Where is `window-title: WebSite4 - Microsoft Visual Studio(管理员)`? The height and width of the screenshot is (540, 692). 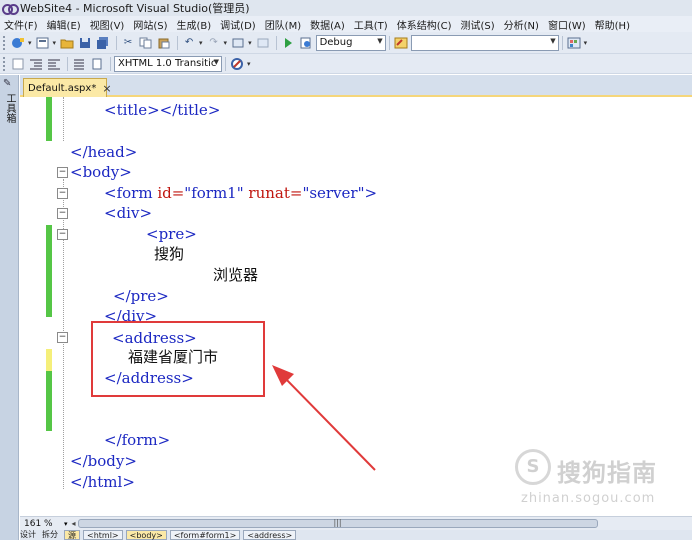
window-title: WebSite4 - Microsoft Visual Studio(管理员) is located at coordinates (135, 8).